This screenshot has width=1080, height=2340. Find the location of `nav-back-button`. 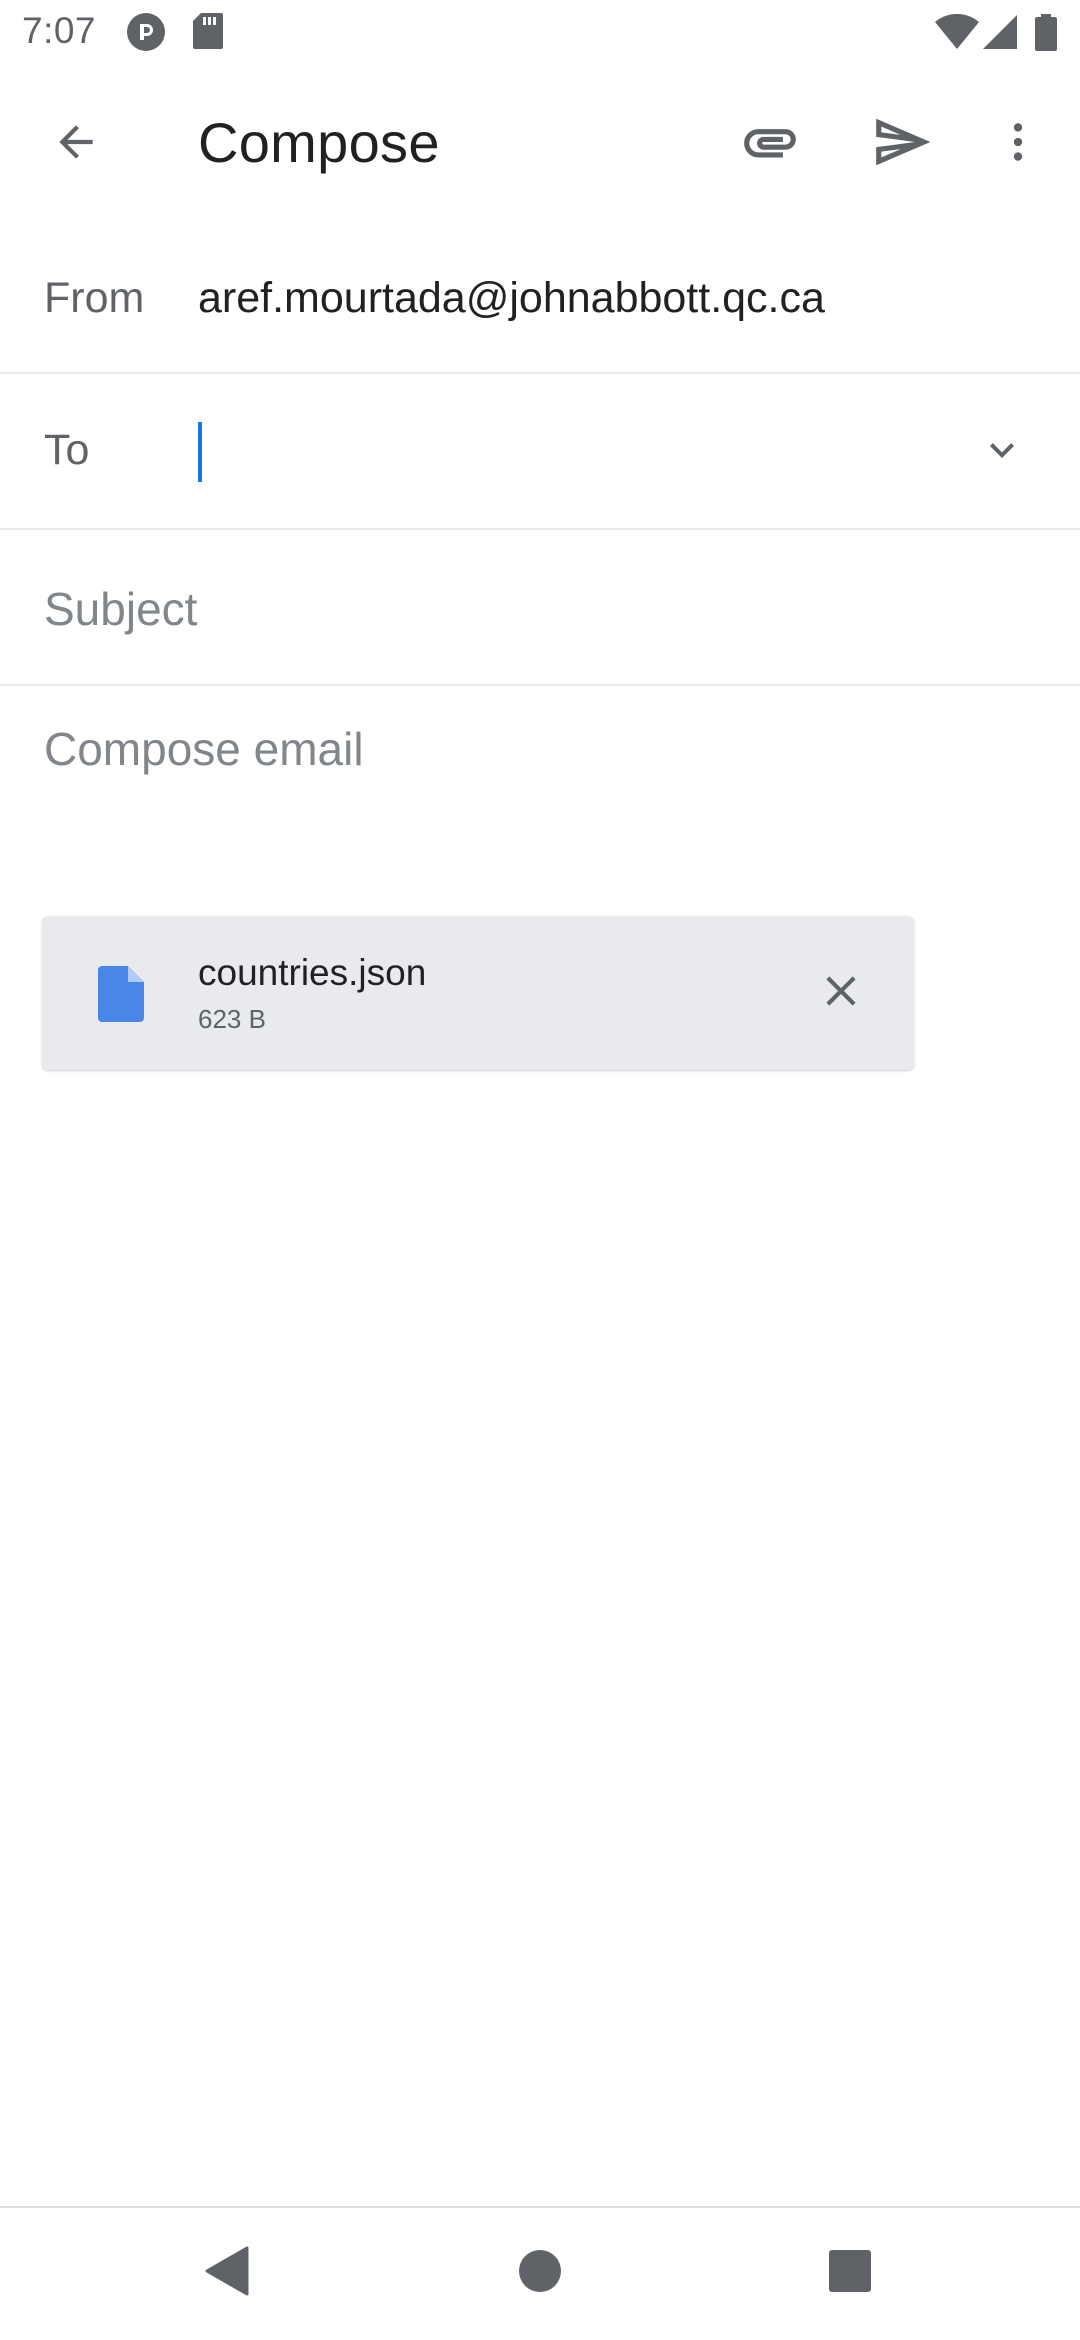

nav-back-button is located at coordinates (226, 2273).